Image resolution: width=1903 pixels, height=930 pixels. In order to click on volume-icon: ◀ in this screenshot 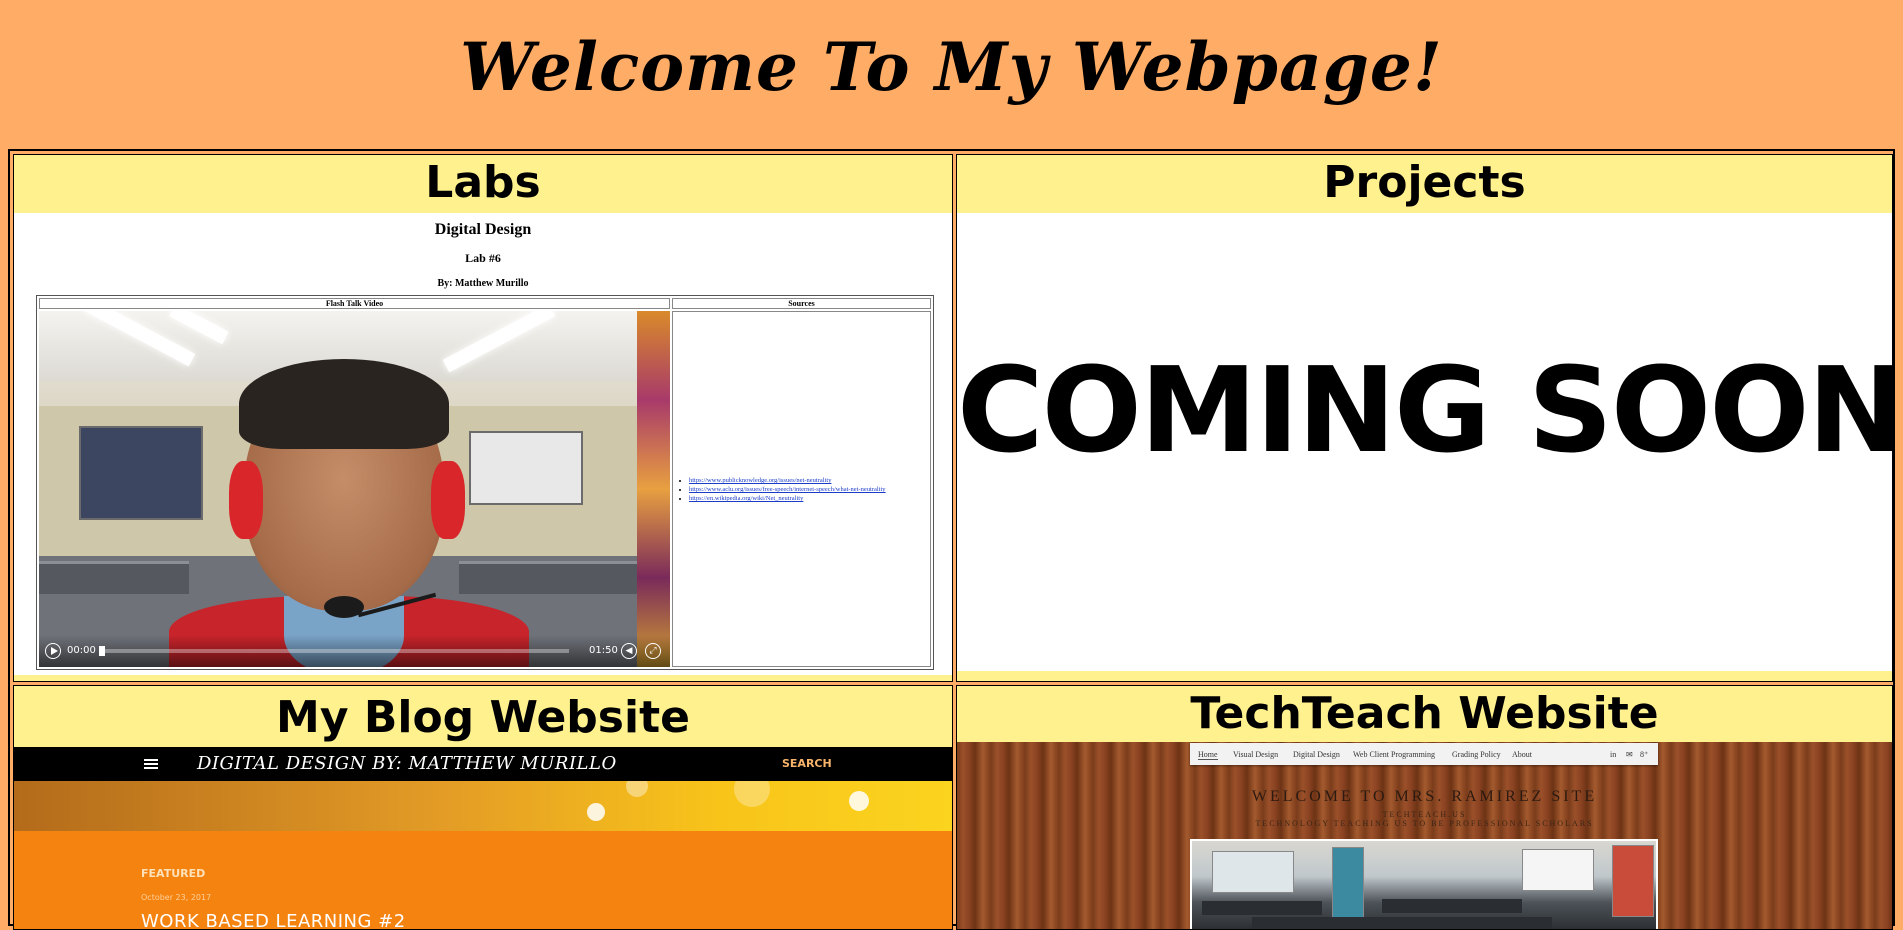, I will do `click(629, 651)`.